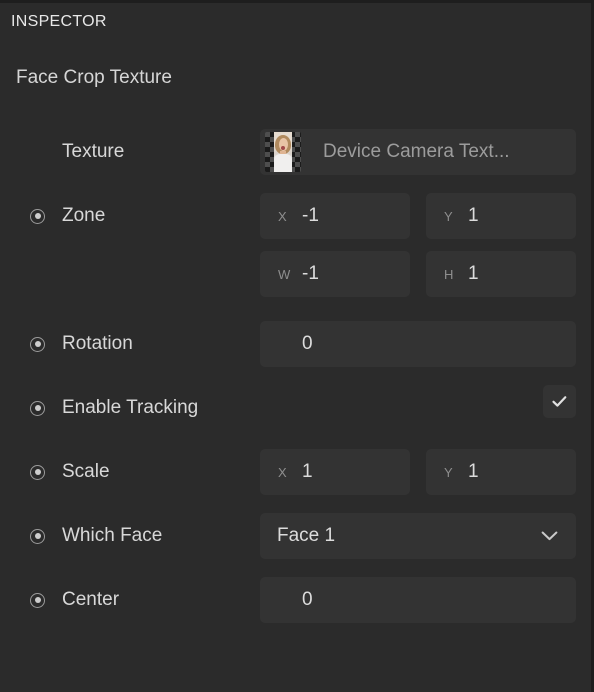 This screenshot has width=594, height=692. I want to click on scale-label-wrap: Scale, so click(70, 472).